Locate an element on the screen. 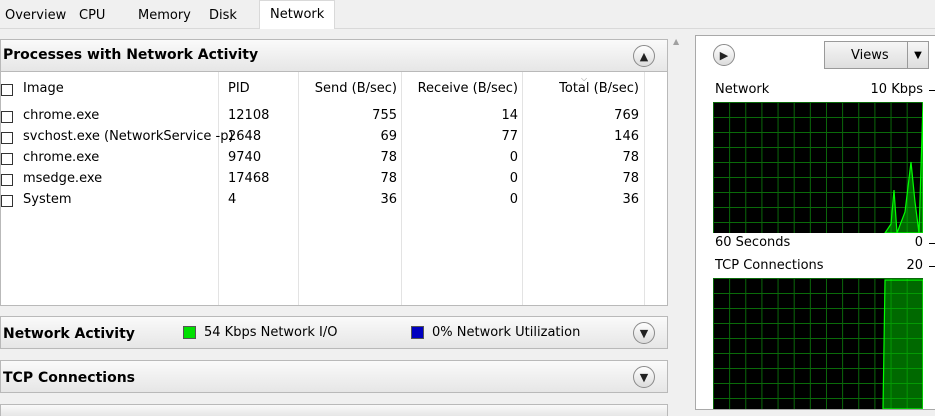 This screenshot has height=416, width=935. table-row: chrome.exe 9740 78 0 78 is located at coordinates (335, 159).